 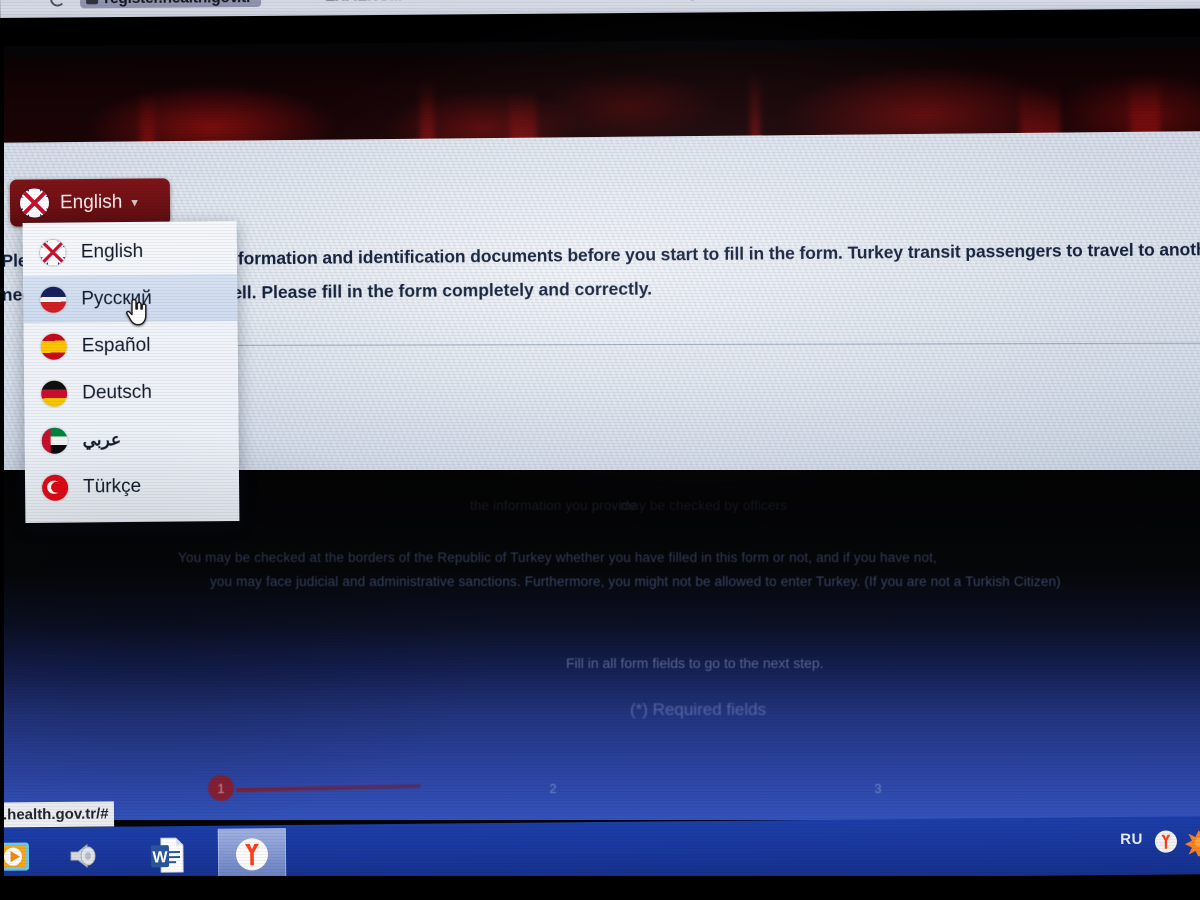 I want to click on avast-icon, so click(x=1192, y=844).